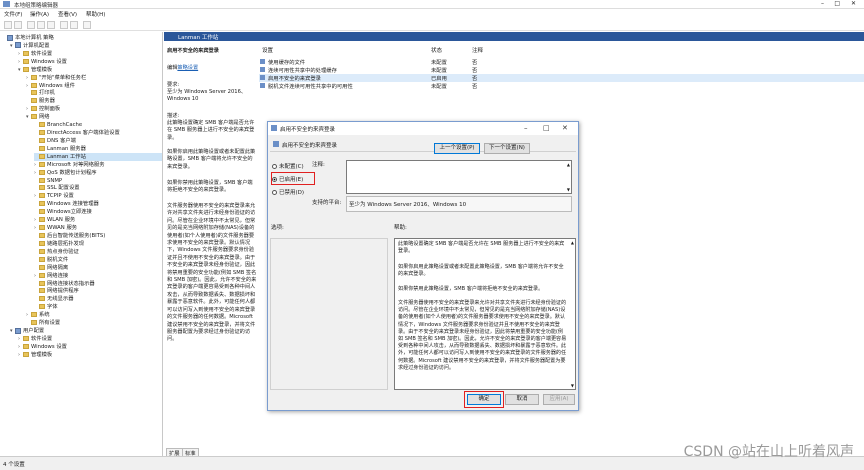  What do you see at coordinates (457, 148) in the screenshot?
I see `prev-setting-button: 上一个设置(P)` at bounding box center [457, 148].